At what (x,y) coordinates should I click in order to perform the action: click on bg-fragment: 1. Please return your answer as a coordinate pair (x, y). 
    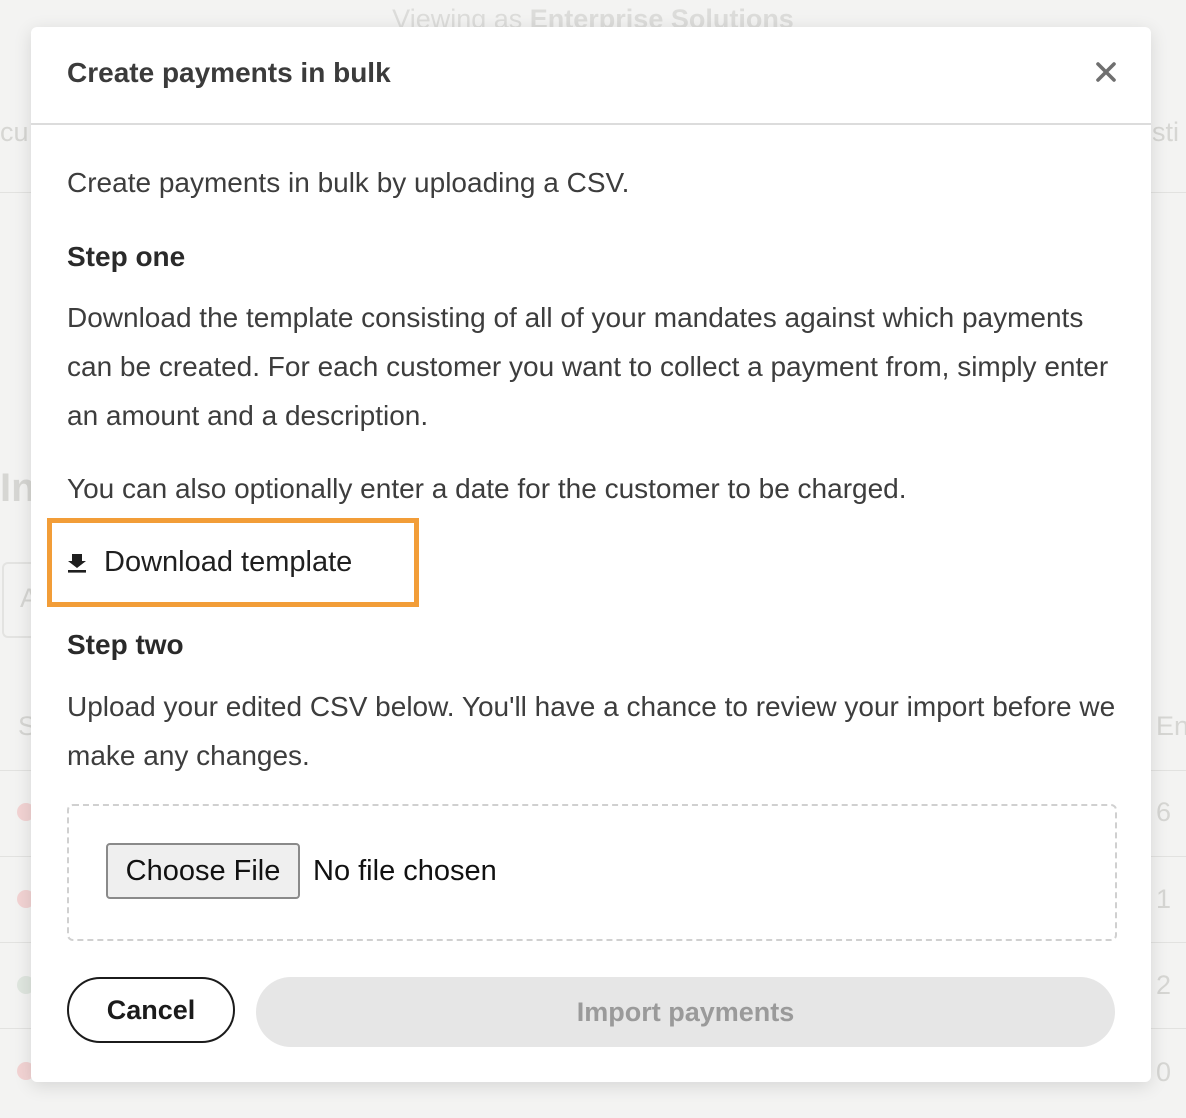
    Looking at the image, I should click on (1164, 899).